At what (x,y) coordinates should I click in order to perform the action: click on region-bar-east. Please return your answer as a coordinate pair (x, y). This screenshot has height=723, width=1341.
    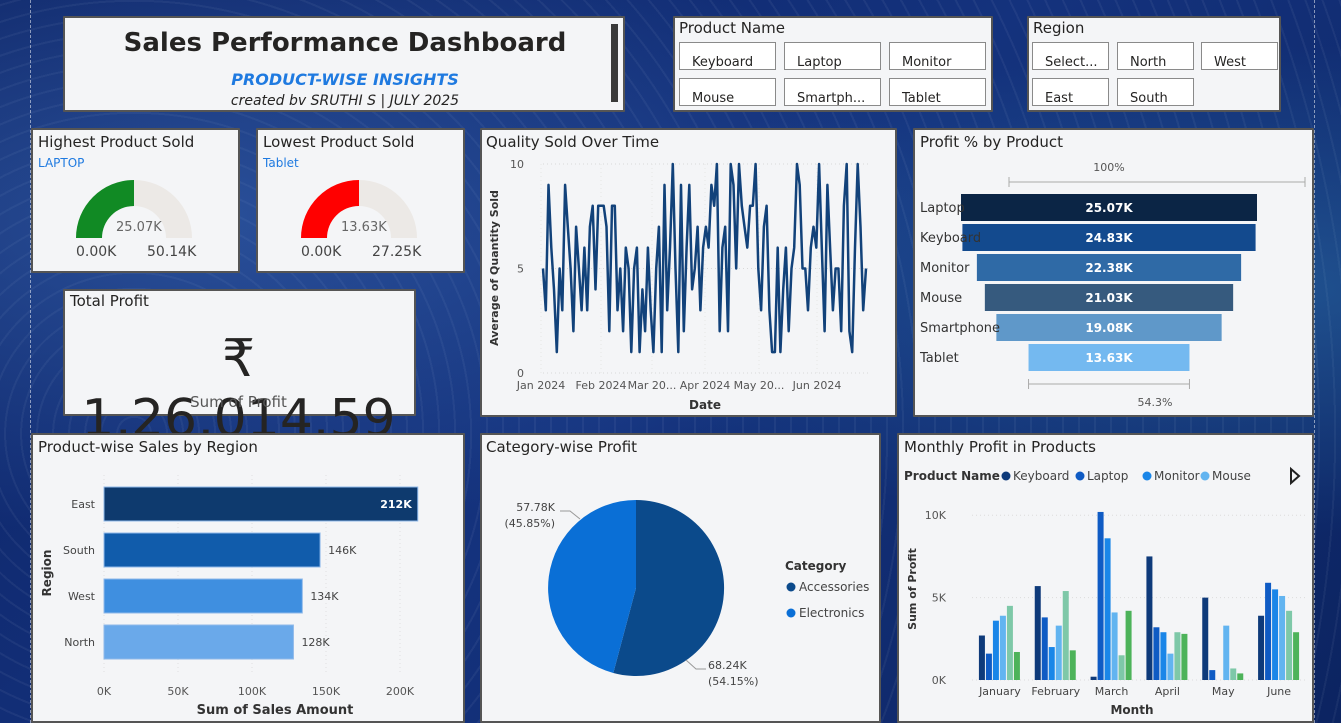
    Looking at the image, I should click on (261, 504).